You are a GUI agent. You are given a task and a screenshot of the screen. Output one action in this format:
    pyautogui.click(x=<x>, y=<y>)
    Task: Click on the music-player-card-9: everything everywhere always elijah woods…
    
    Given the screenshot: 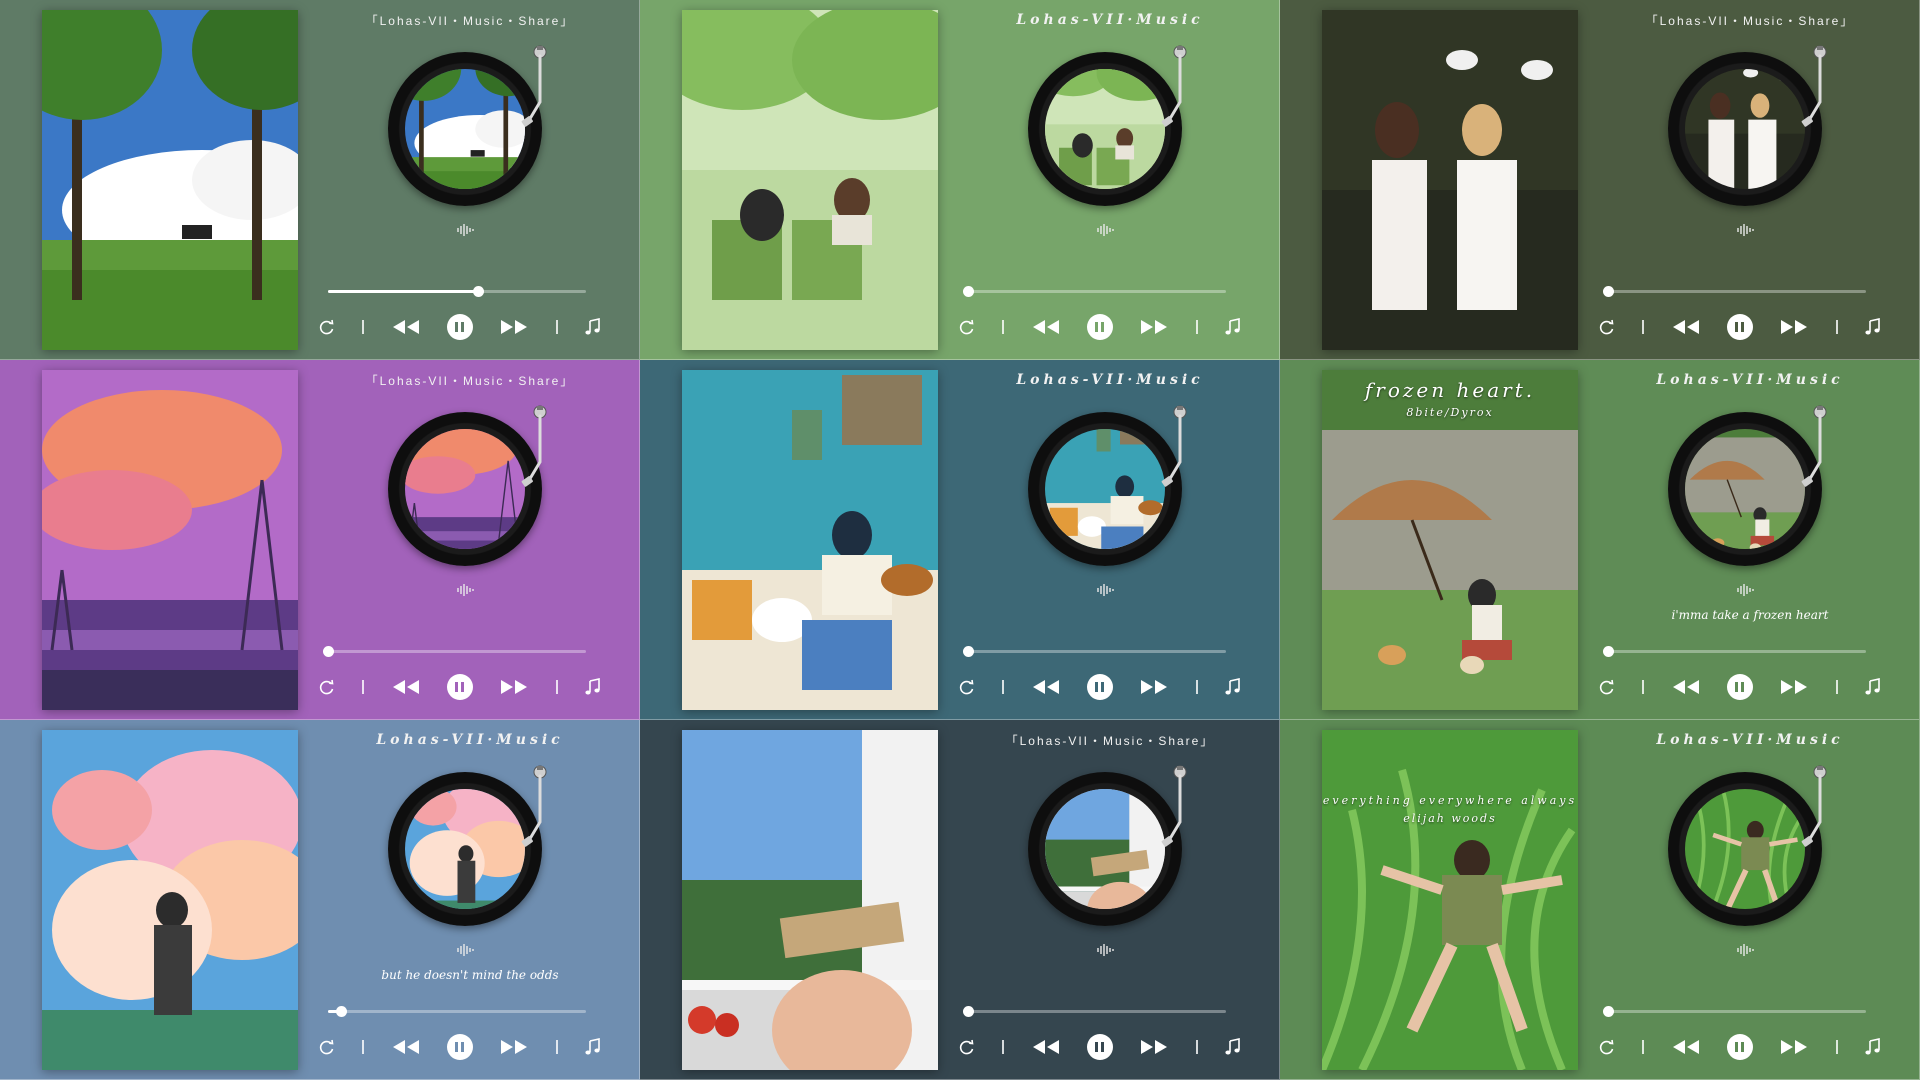 What is the action you would take?
    pyautogui.click(x=1600, y=900)
    